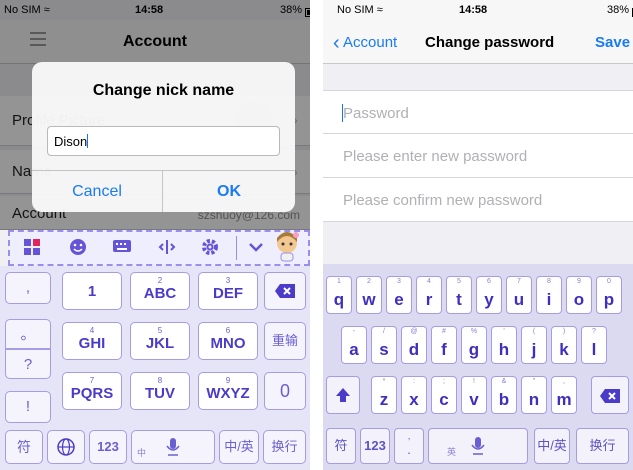  I want to click on space-key: 中, so click(173, 447).